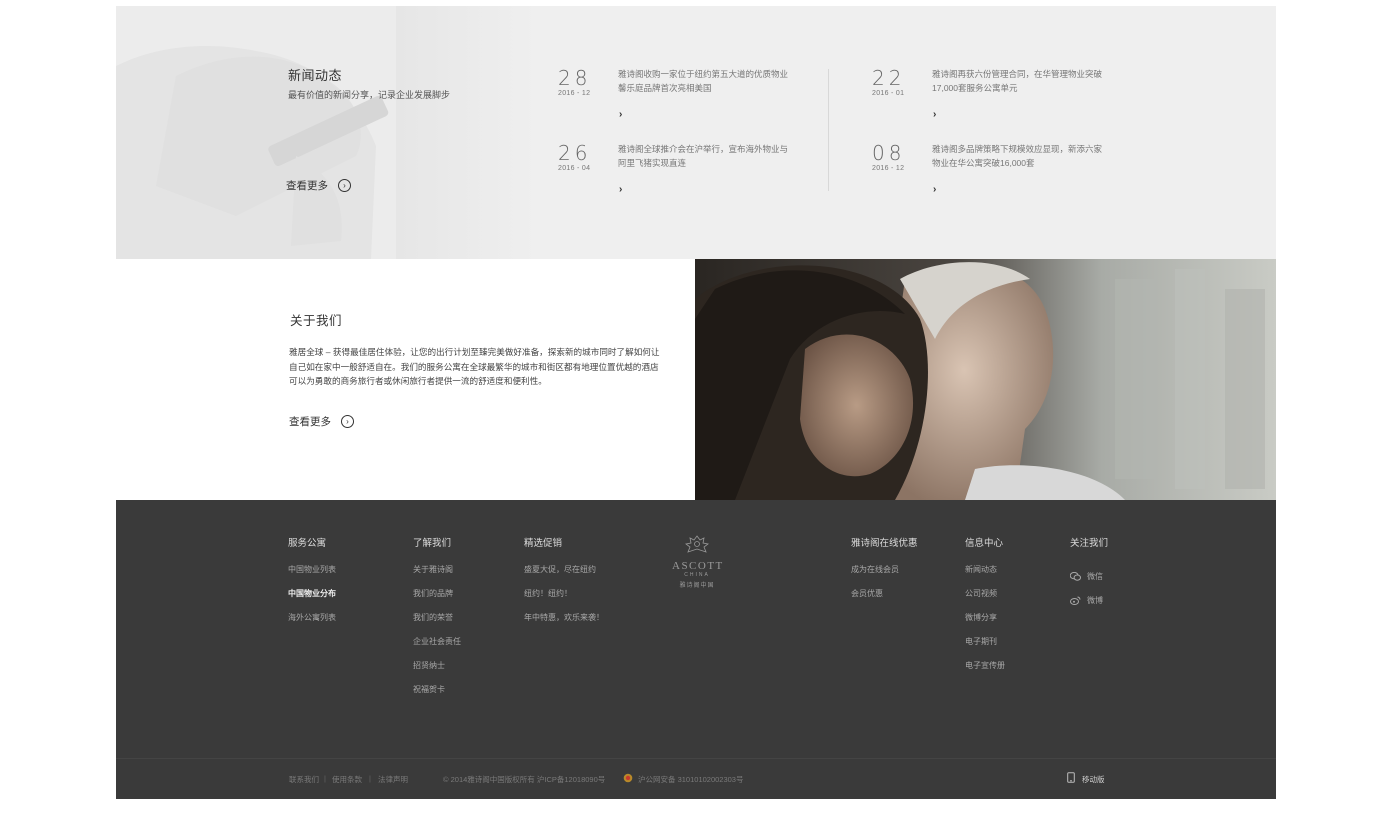 This screenshot has height=828, width=1400. What do you see at coordinates (1075, 576) in the screenshot?
I see `wechat-icon` at bounding box center [1075, 576].